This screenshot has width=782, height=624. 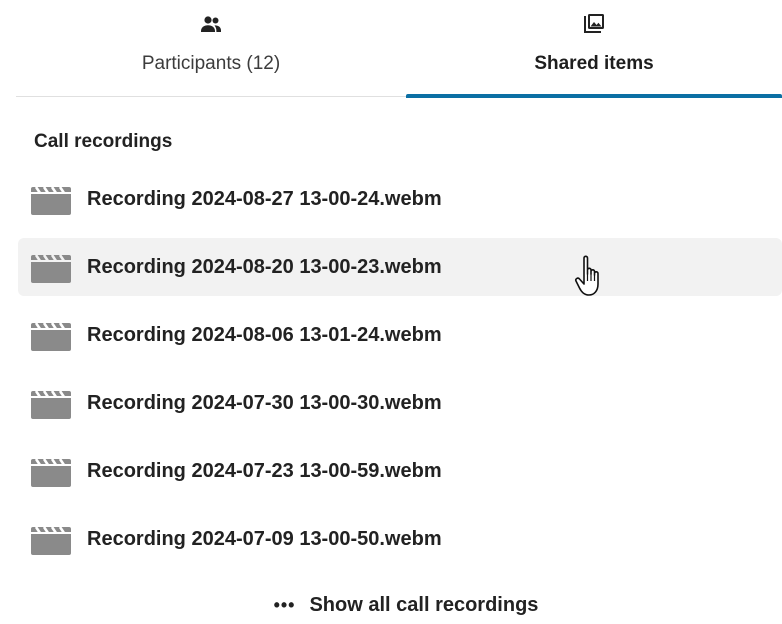 I want to click on recording-name: Recording 2024-07-09 13-00-50.webm, so click(x=264, y=538).